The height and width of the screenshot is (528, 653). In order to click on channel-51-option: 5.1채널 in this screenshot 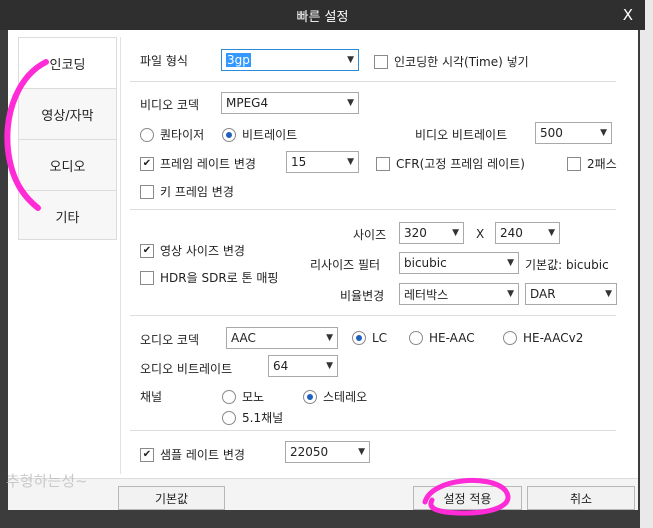, I will do `click(252, 417)`.